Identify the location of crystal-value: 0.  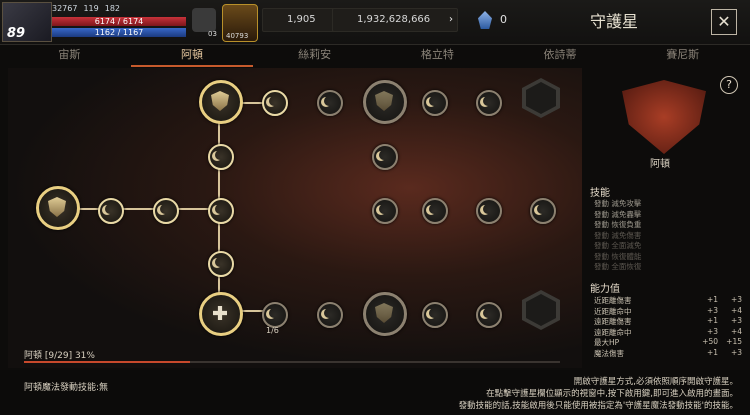
(503, 19).